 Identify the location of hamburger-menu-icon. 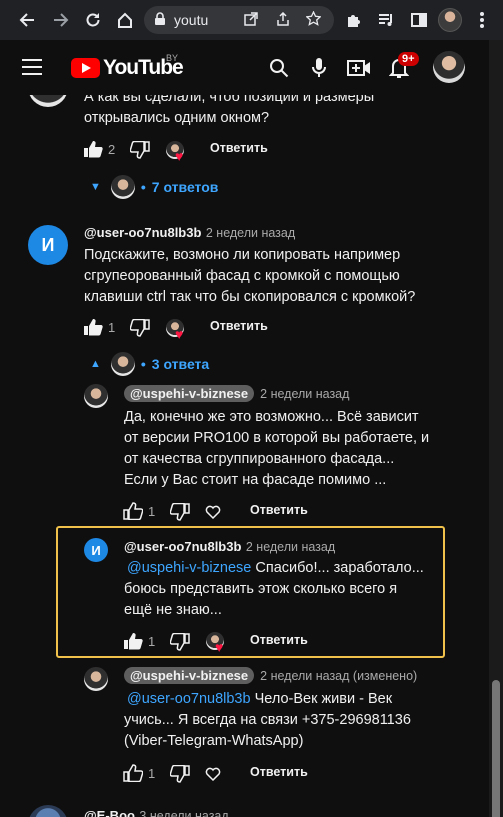
(32, 67).